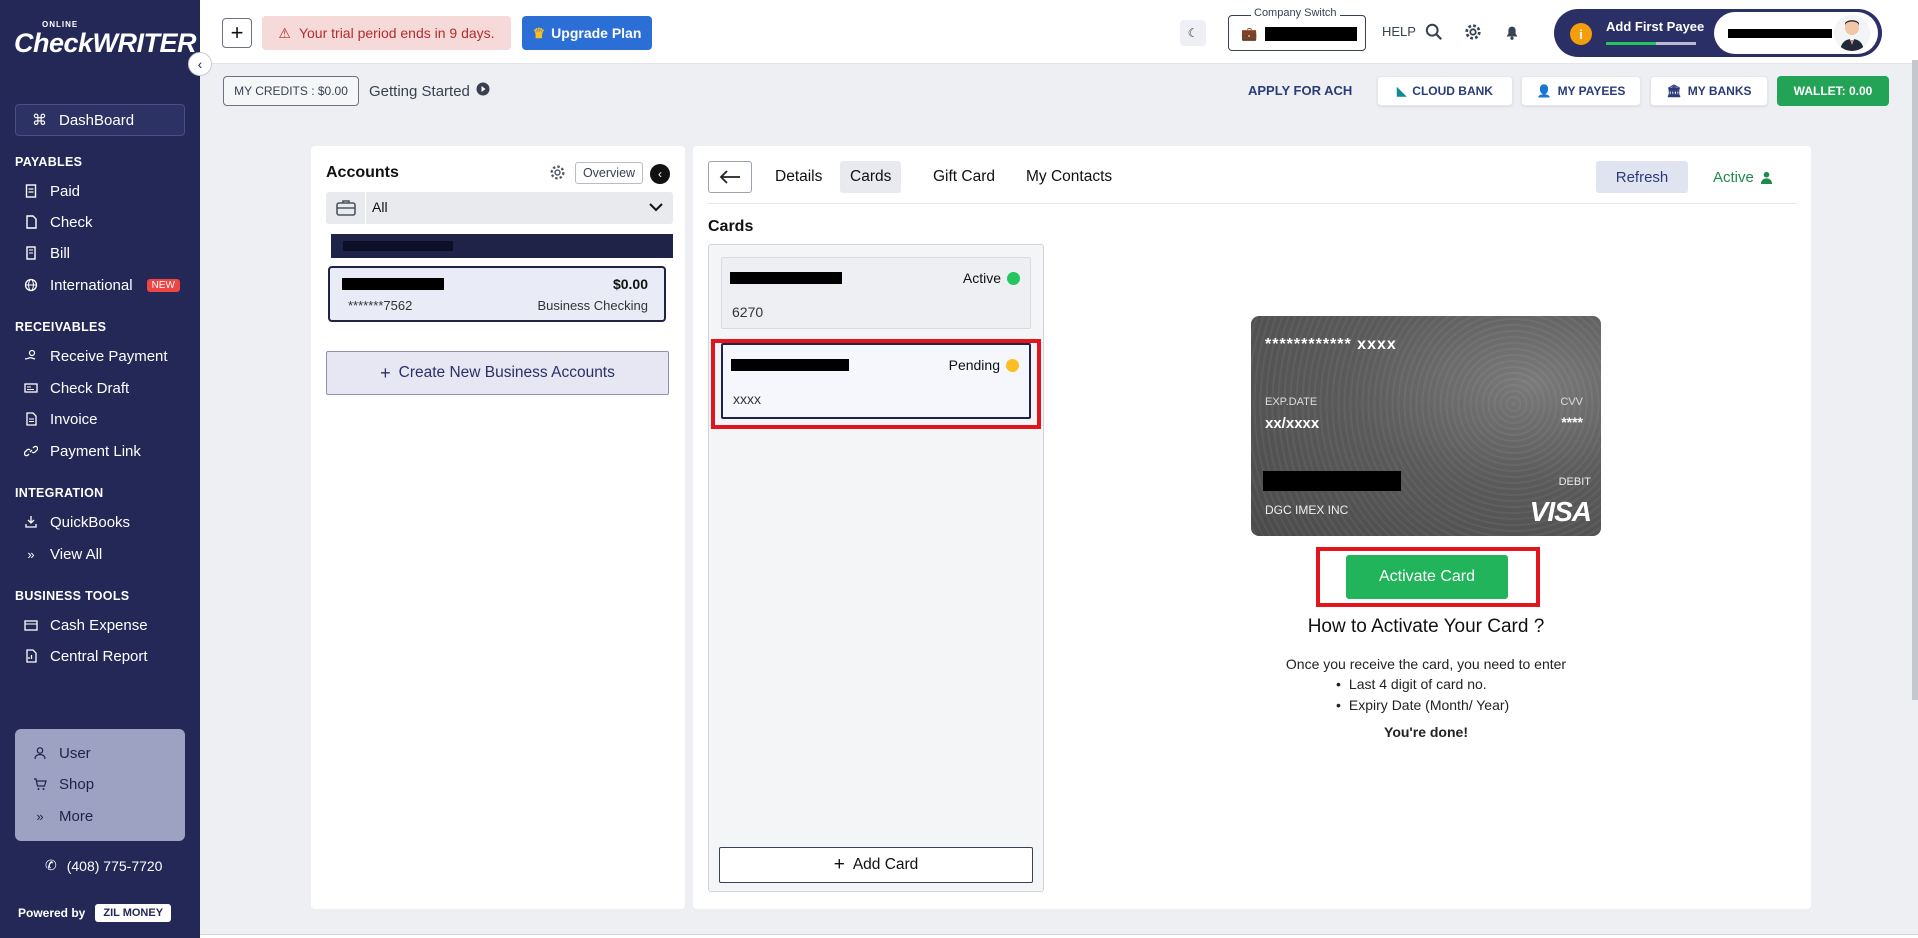  What do you see at coordinates (502, 246) in the screenshot?
I see `account-group-header` at bounding box center [502, 246].